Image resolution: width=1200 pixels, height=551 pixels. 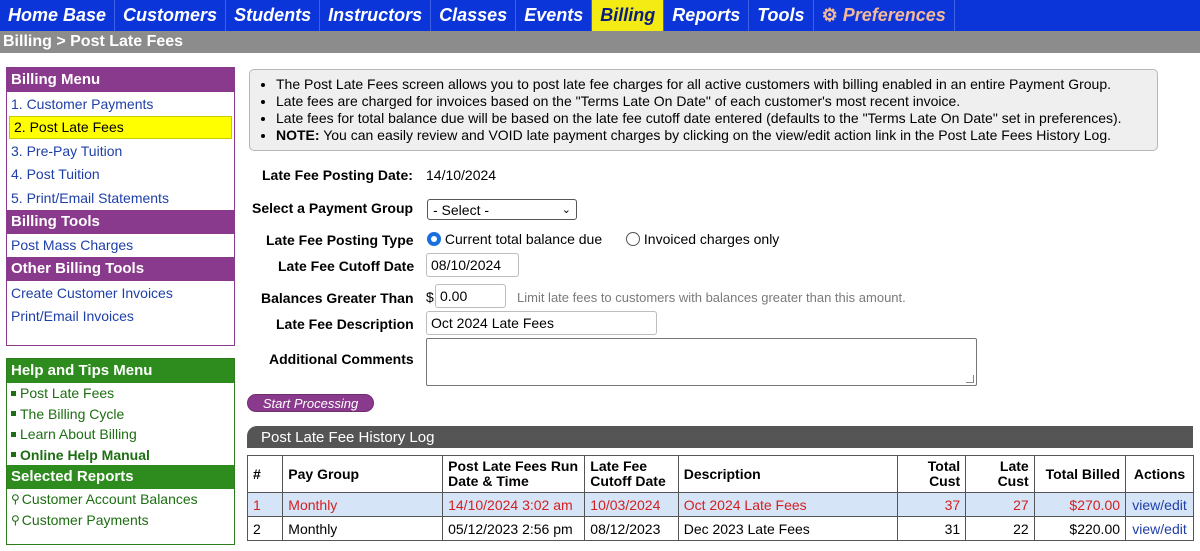 What do you see at coordinates (72, 413) in the screenshot?
I see `help-link-label: The Billing Cycle` at bounding box center [72, 413].